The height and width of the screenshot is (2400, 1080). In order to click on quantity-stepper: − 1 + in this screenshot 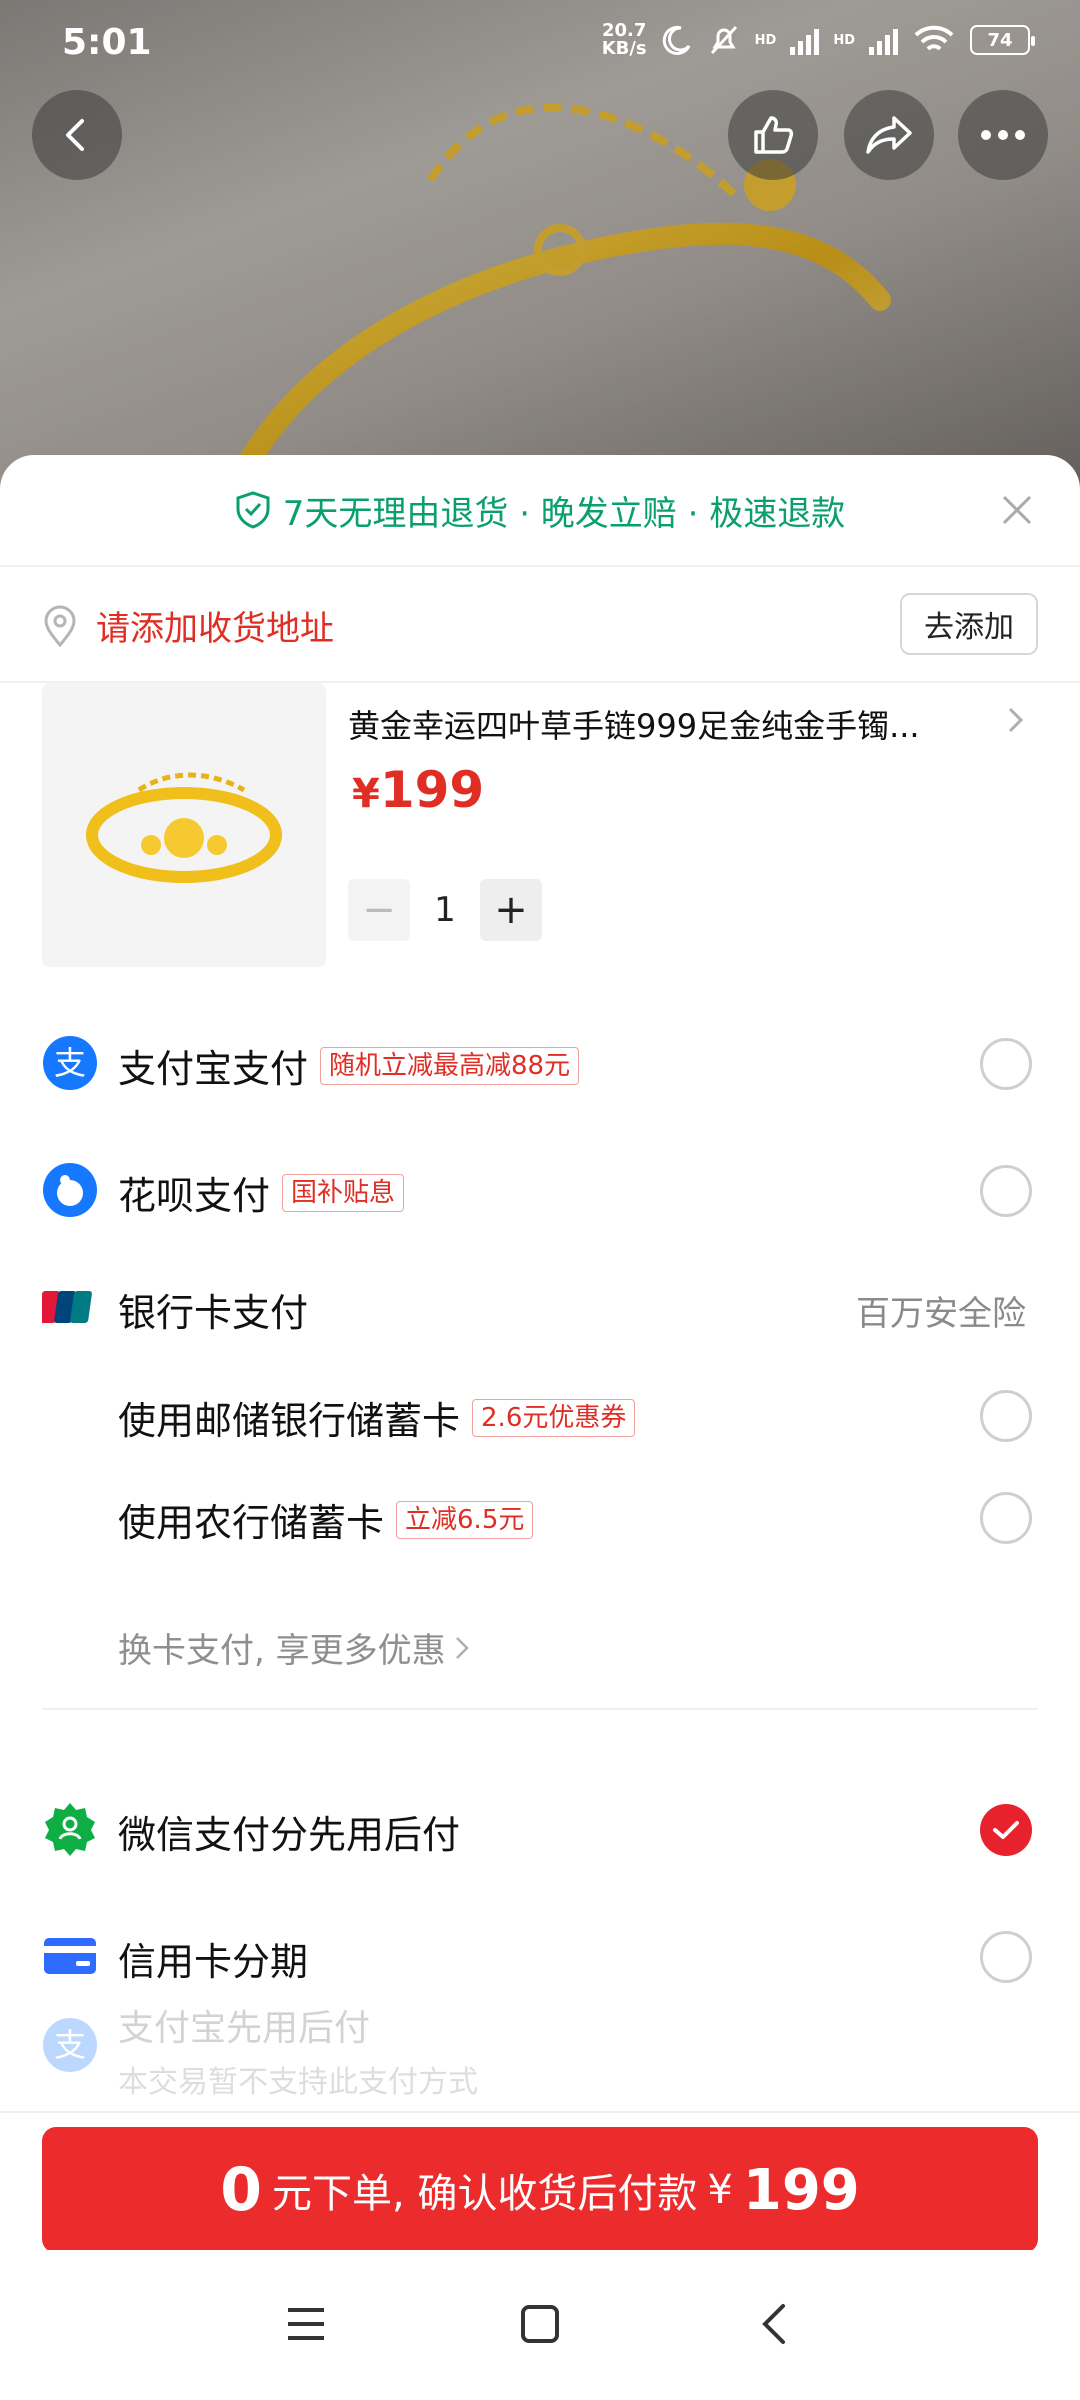, I will do `click(445, 910)`.